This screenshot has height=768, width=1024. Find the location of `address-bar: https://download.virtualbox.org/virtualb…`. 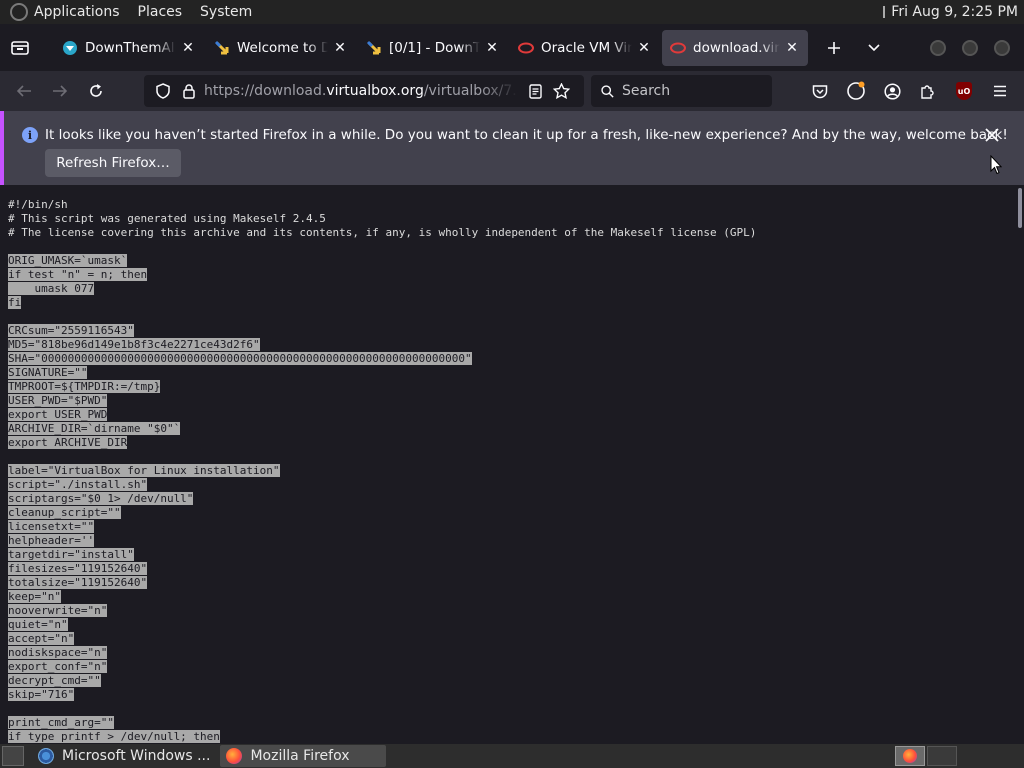

address-bar: https://download.virtualbox.org/virtualb… is located at coordinates (364, 91).